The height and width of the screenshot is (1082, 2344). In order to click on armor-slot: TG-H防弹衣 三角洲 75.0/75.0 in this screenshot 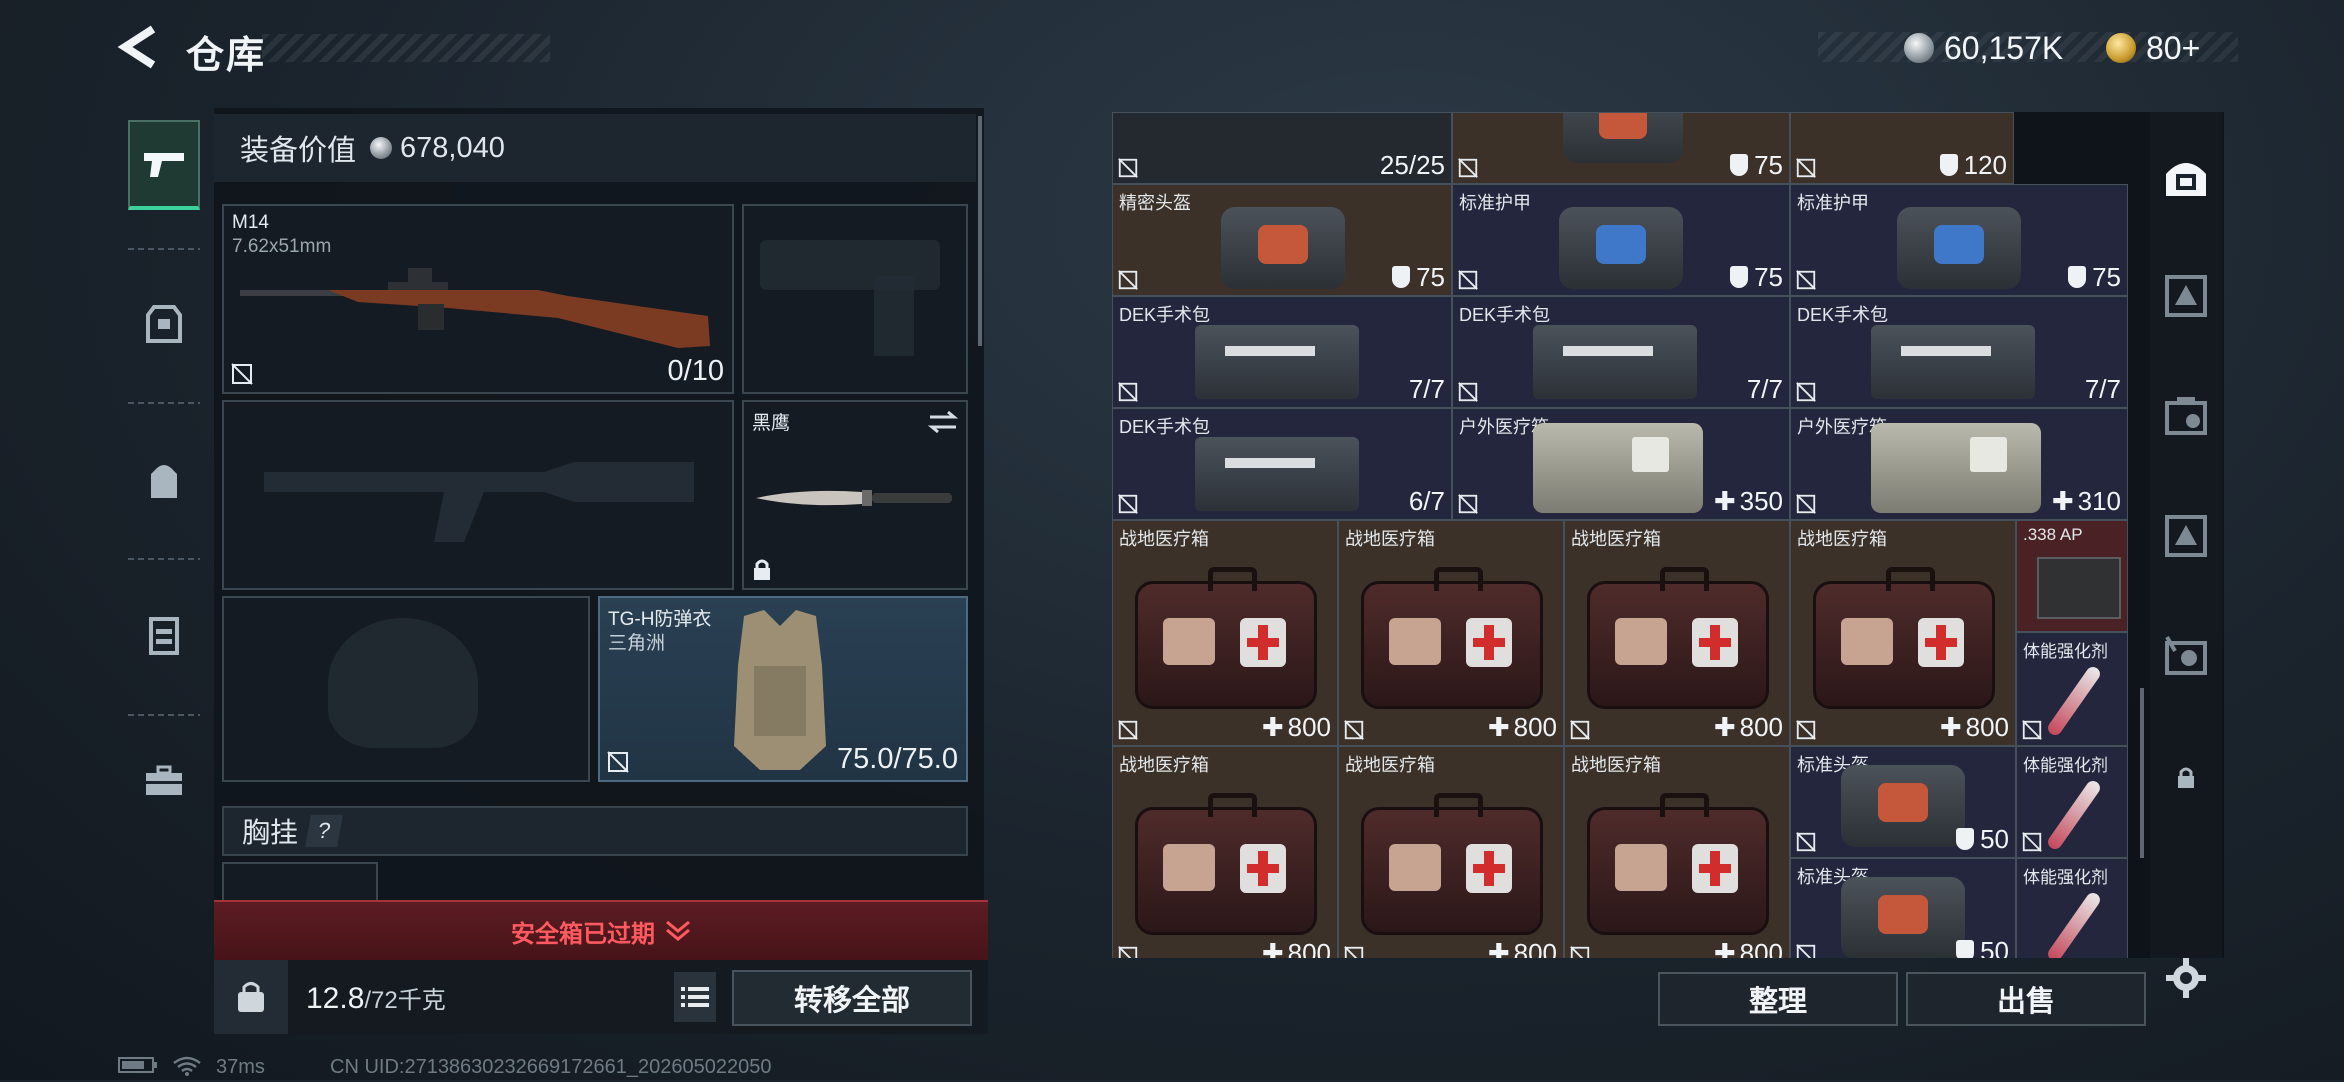, I will do `click(783, 689)`.